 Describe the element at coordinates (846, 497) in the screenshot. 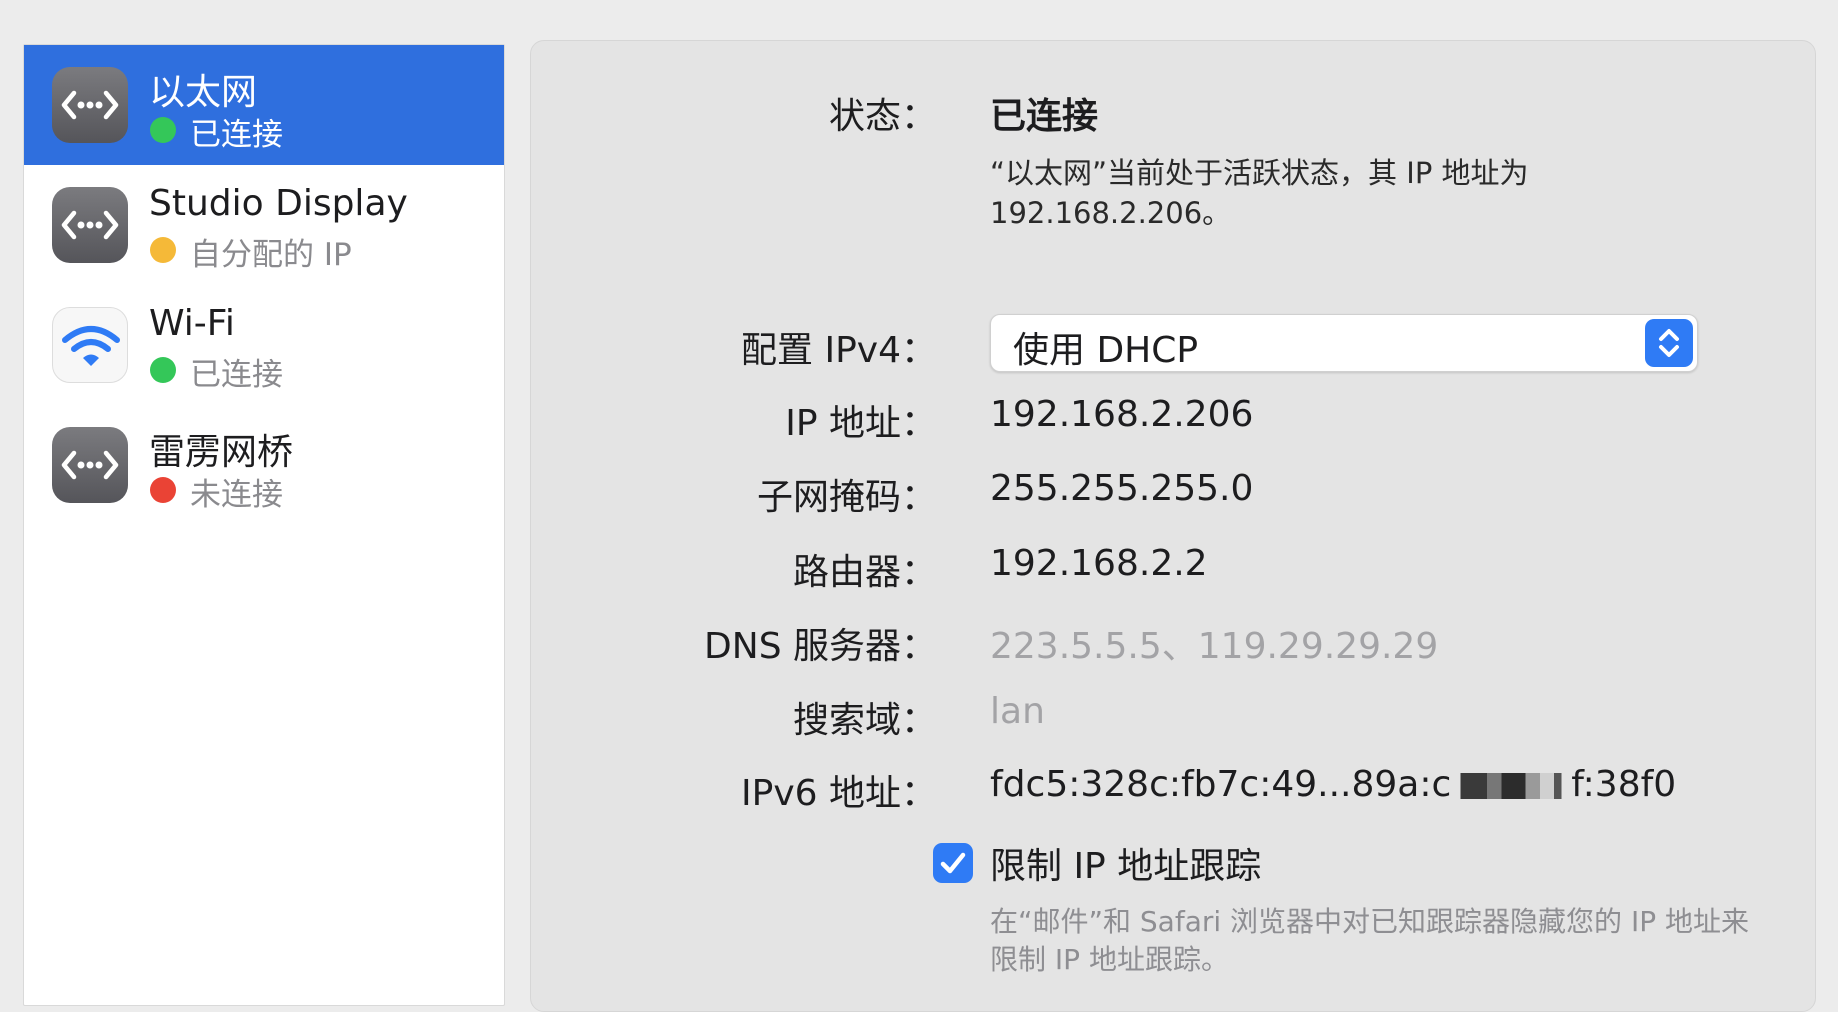

I see `subnet-mask-label: 子网掩码：` at that location.